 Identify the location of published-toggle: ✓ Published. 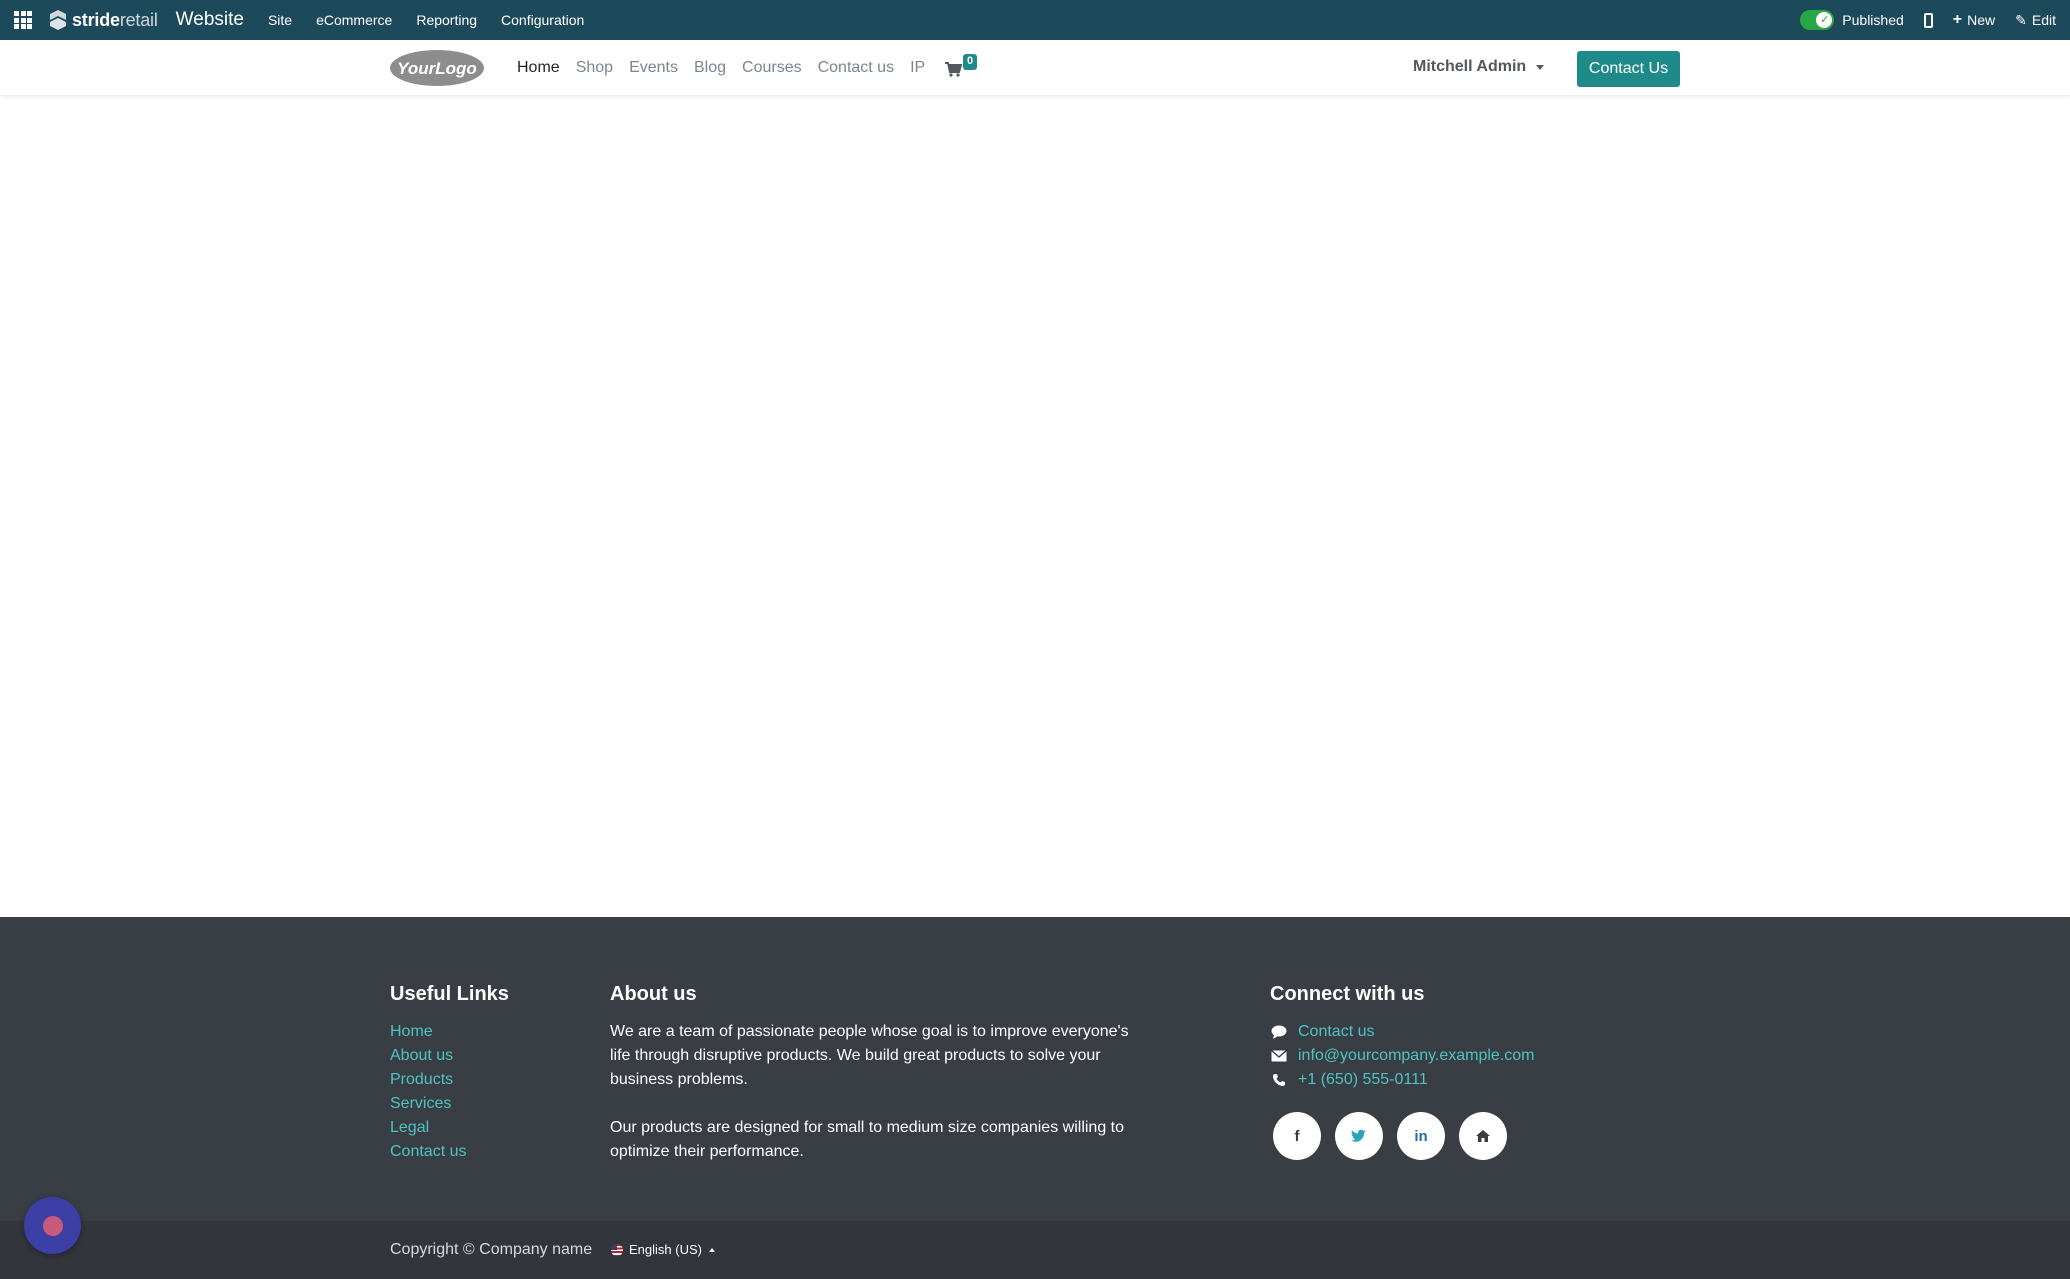
(1852, 20).